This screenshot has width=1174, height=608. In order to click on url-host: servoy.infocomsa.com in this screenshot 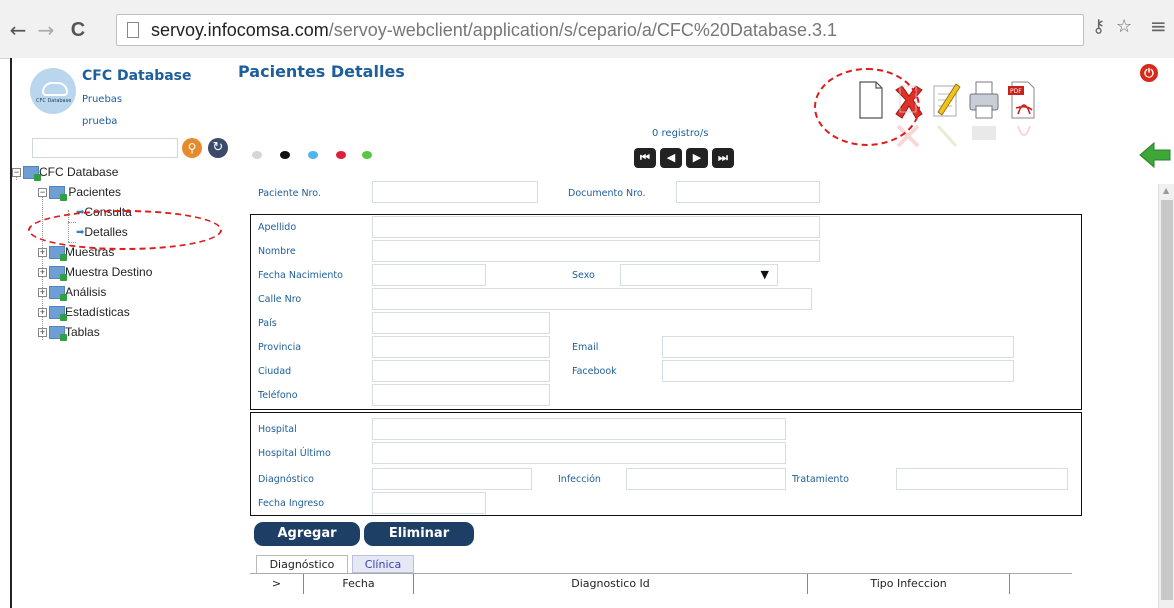, I will do `click(240, 30)`.